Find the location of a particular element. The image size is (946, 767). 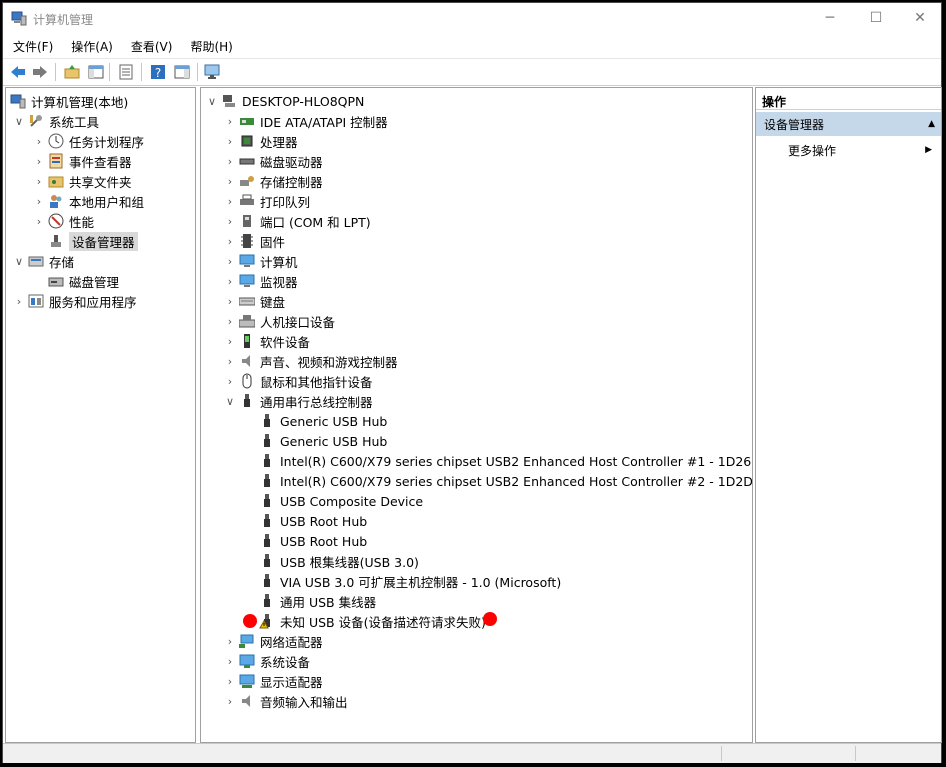

menu-help: 帮助(H) is located at coordinates (210, 46).